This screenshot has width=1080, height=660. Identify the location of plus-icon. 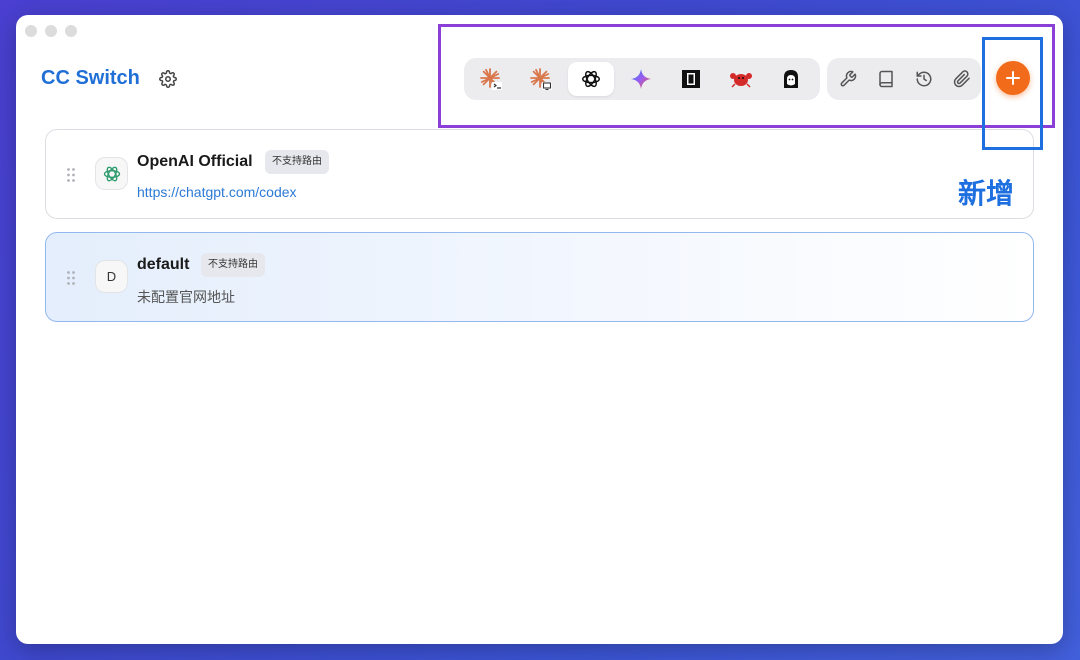
(1013, 78).